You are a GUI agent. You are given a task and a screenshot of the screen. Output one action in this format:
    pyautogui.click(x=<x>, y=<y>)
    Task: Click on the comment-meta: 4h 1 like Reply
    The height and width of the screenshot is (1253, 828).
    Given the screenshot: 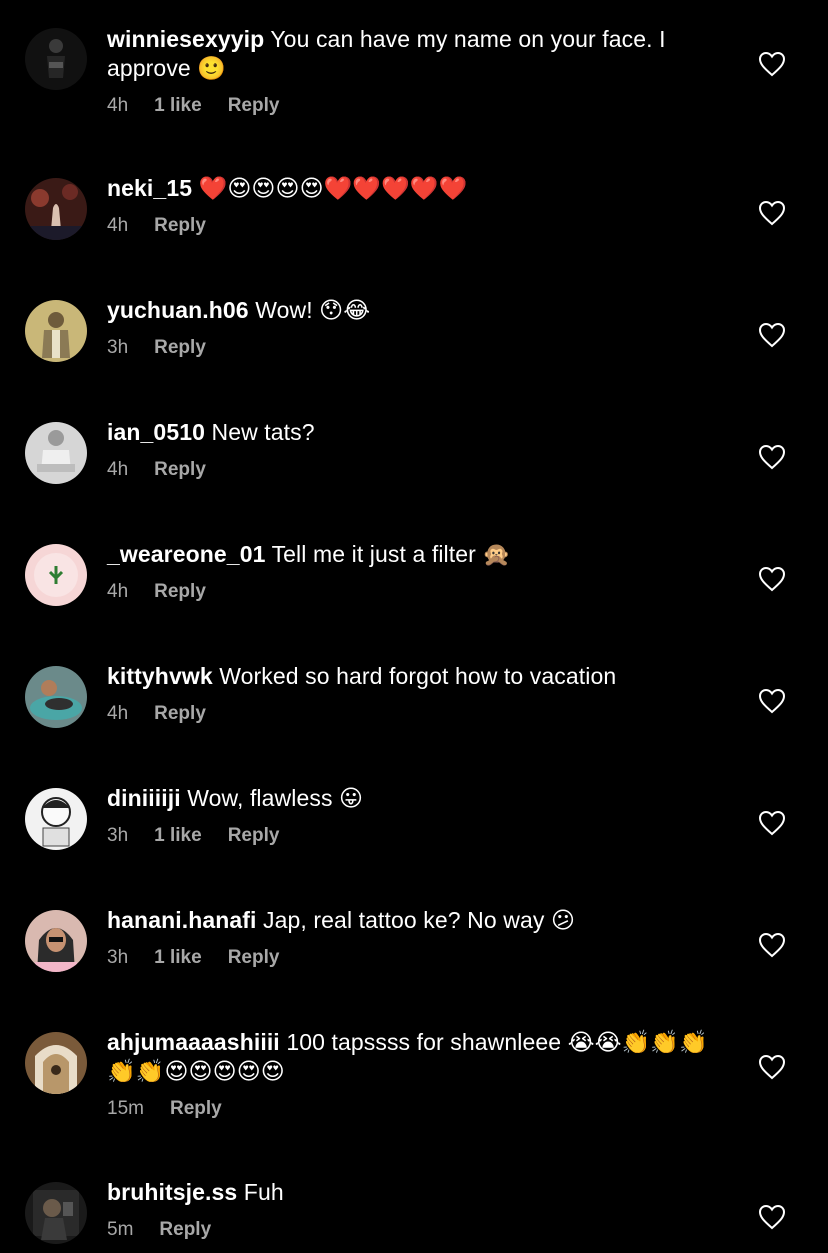 What is the action you would take?
    pyautogui.click(x=412, y=106)
    